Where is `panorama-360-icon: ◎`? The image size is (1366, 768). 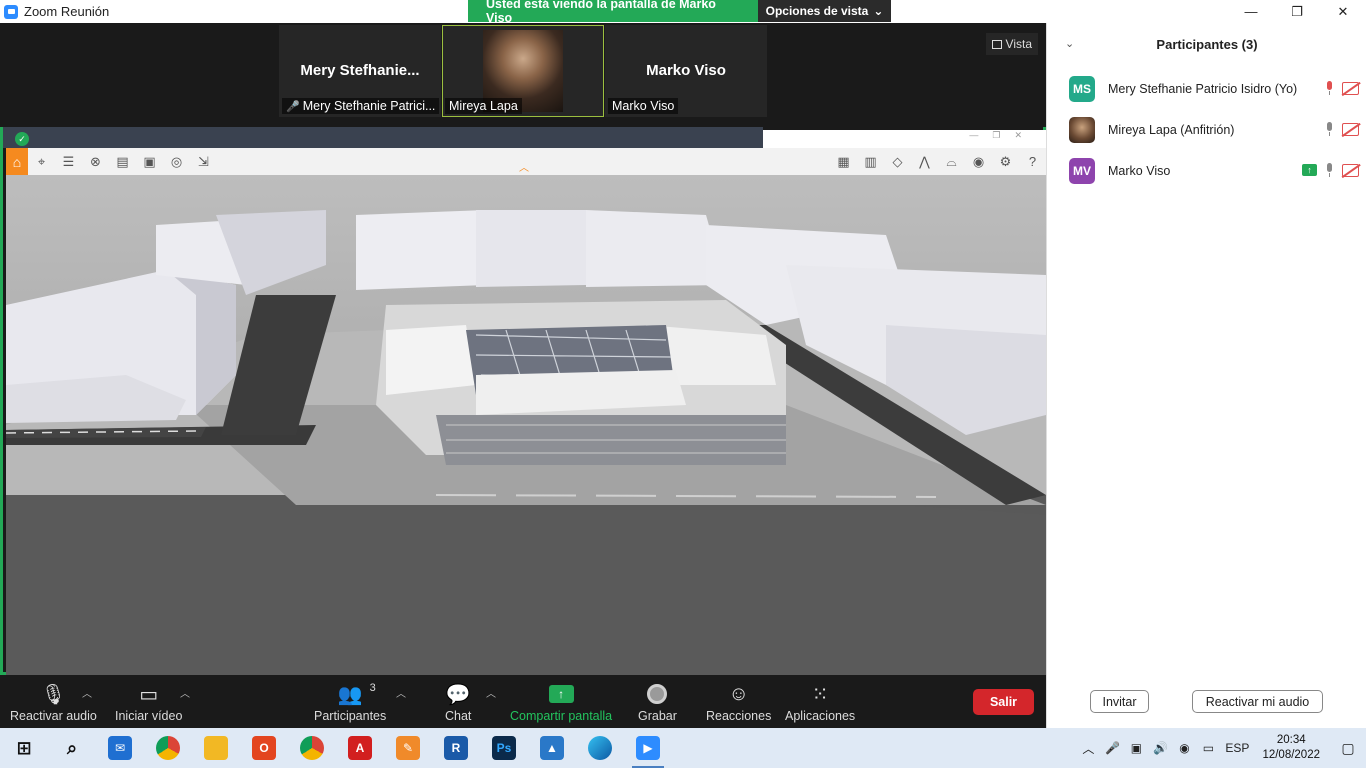
panorama-360-icon: ◎ is located at coordinates (176, 161).